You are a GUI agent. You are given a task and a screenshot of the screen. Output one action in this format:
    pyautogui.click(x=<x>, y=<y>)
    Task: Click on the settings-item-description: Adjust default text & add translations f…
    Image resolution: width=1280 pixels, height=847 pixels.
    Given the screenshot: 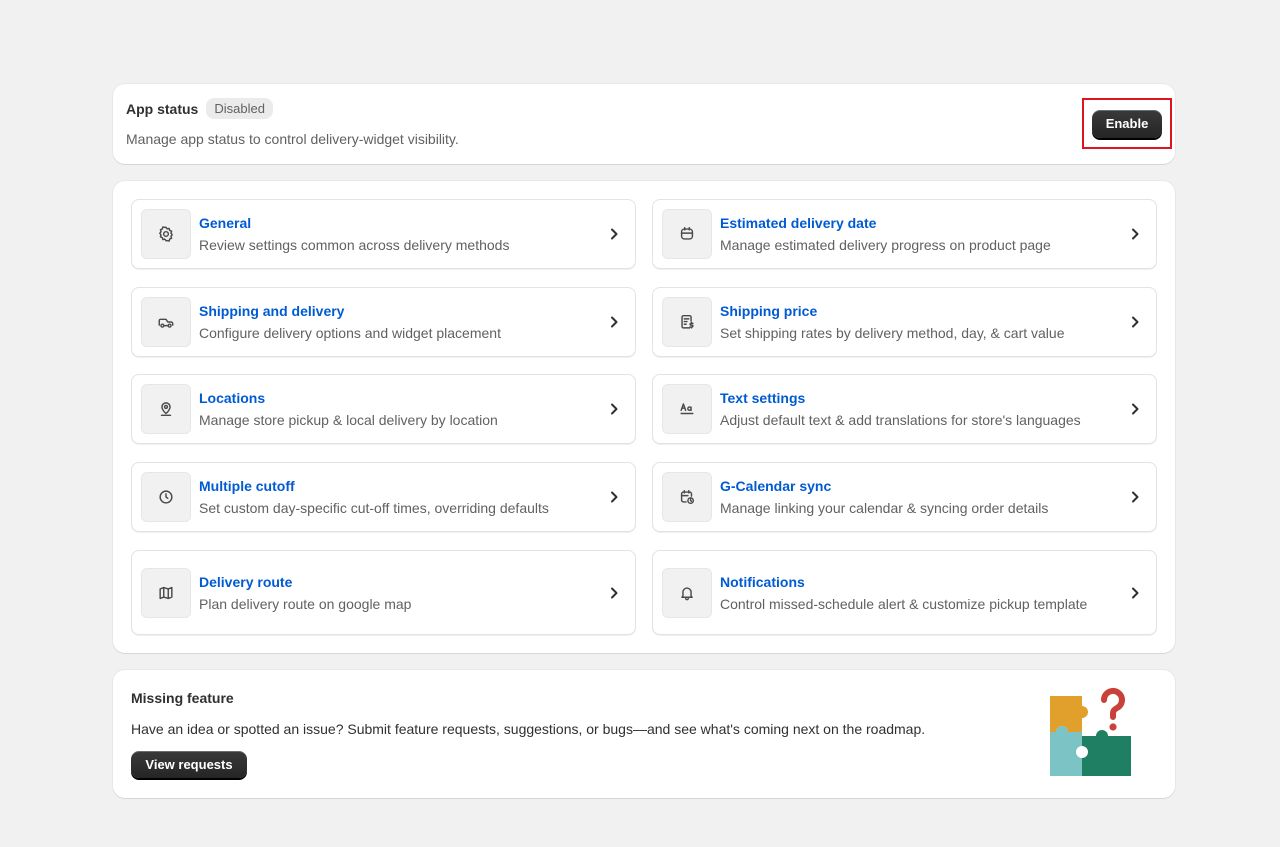 What is the action you would take?
    pyautogui.click(x=900, y=420)
    